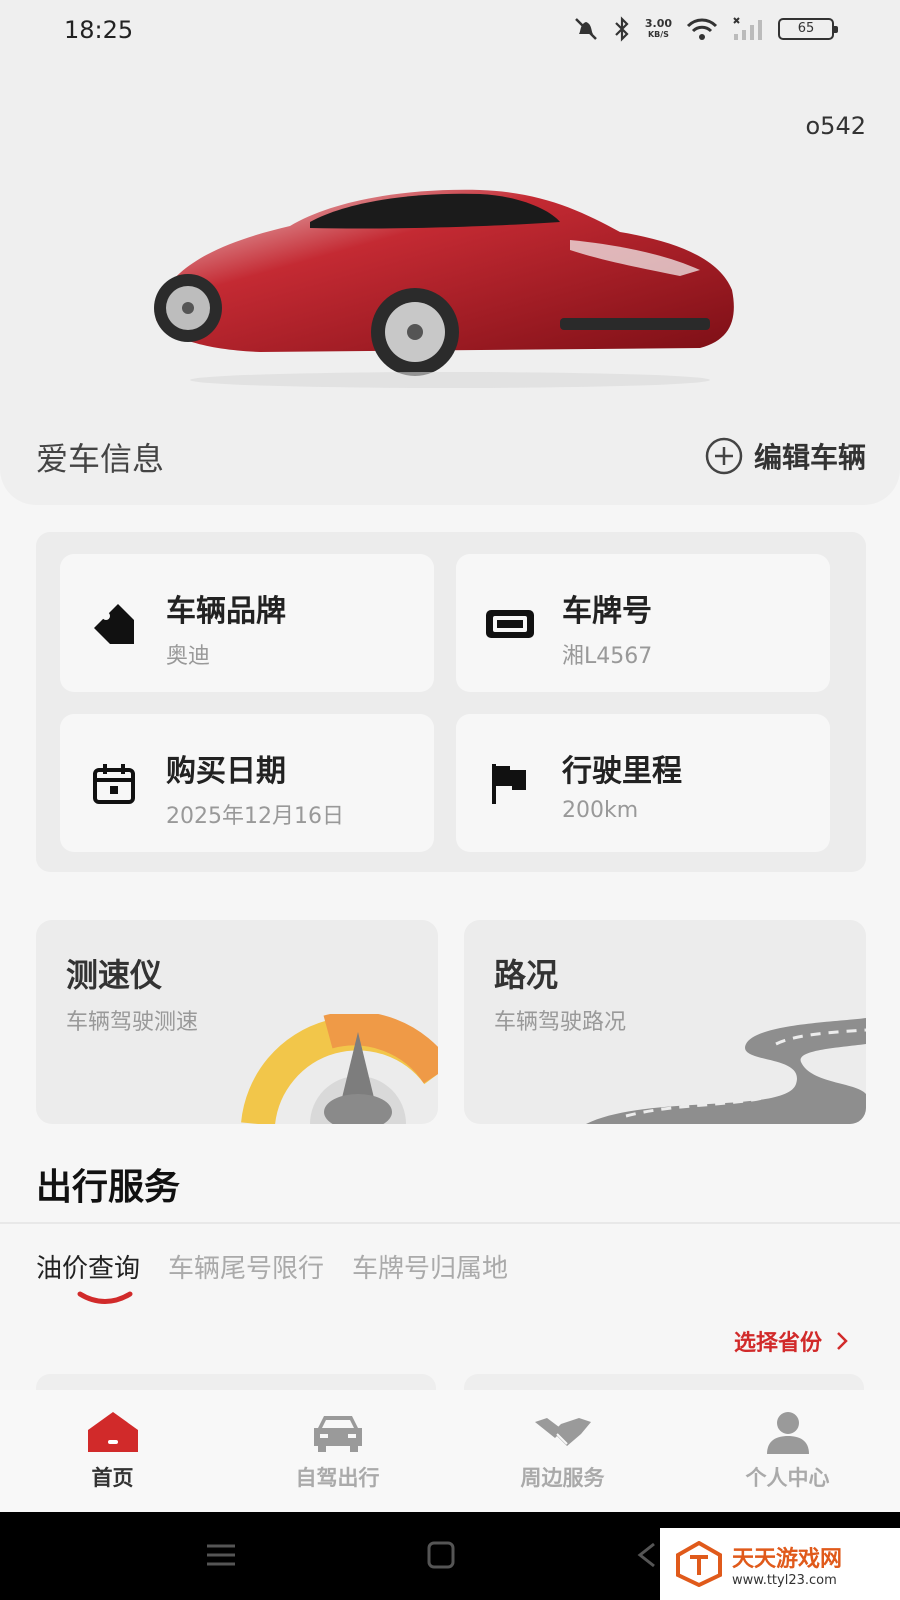  Describe the element at coordinates (724, 456) in the screenshot. I see `plus-circle-icon` at that location.